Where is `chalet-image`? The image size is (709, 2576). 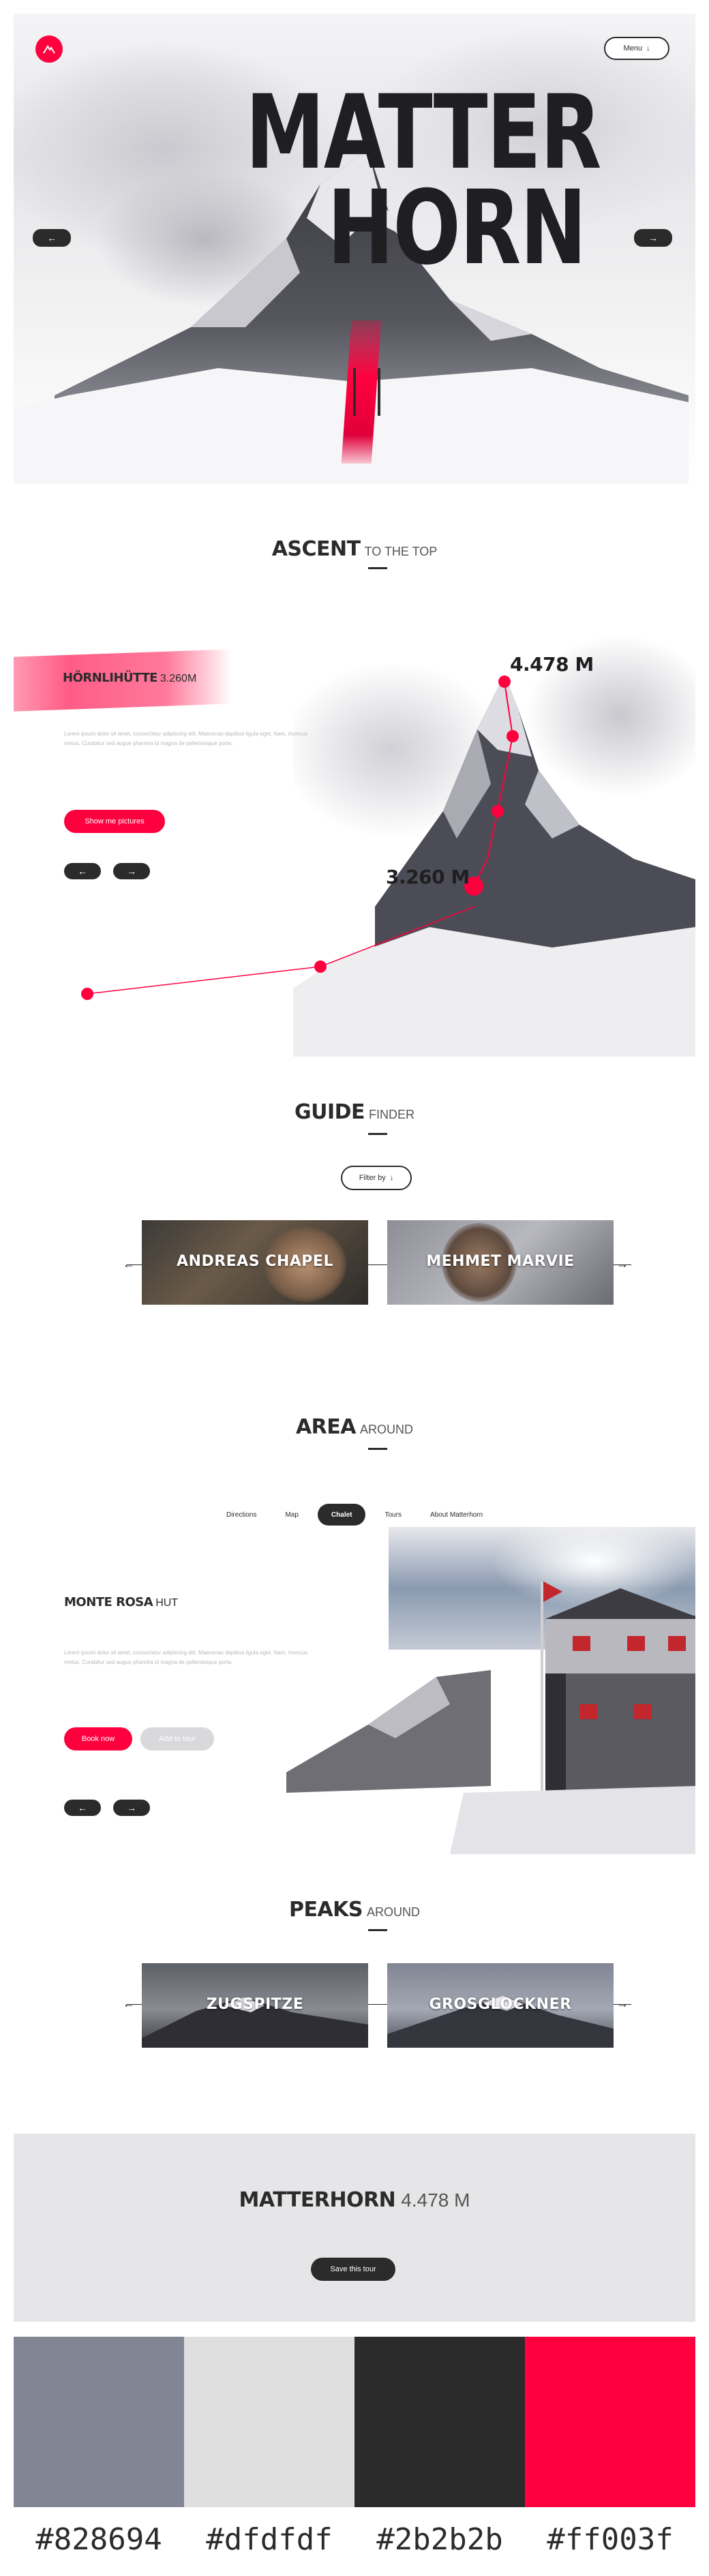
chalet-image is located at coordinates (490, 1677).